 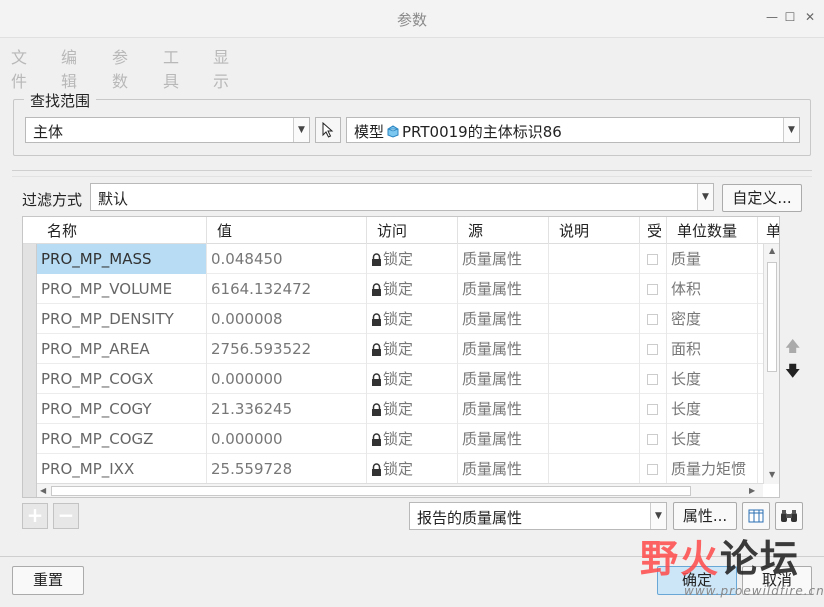 I want to click on cell-unit-quantity: 面积, so click(x=712, y=349).